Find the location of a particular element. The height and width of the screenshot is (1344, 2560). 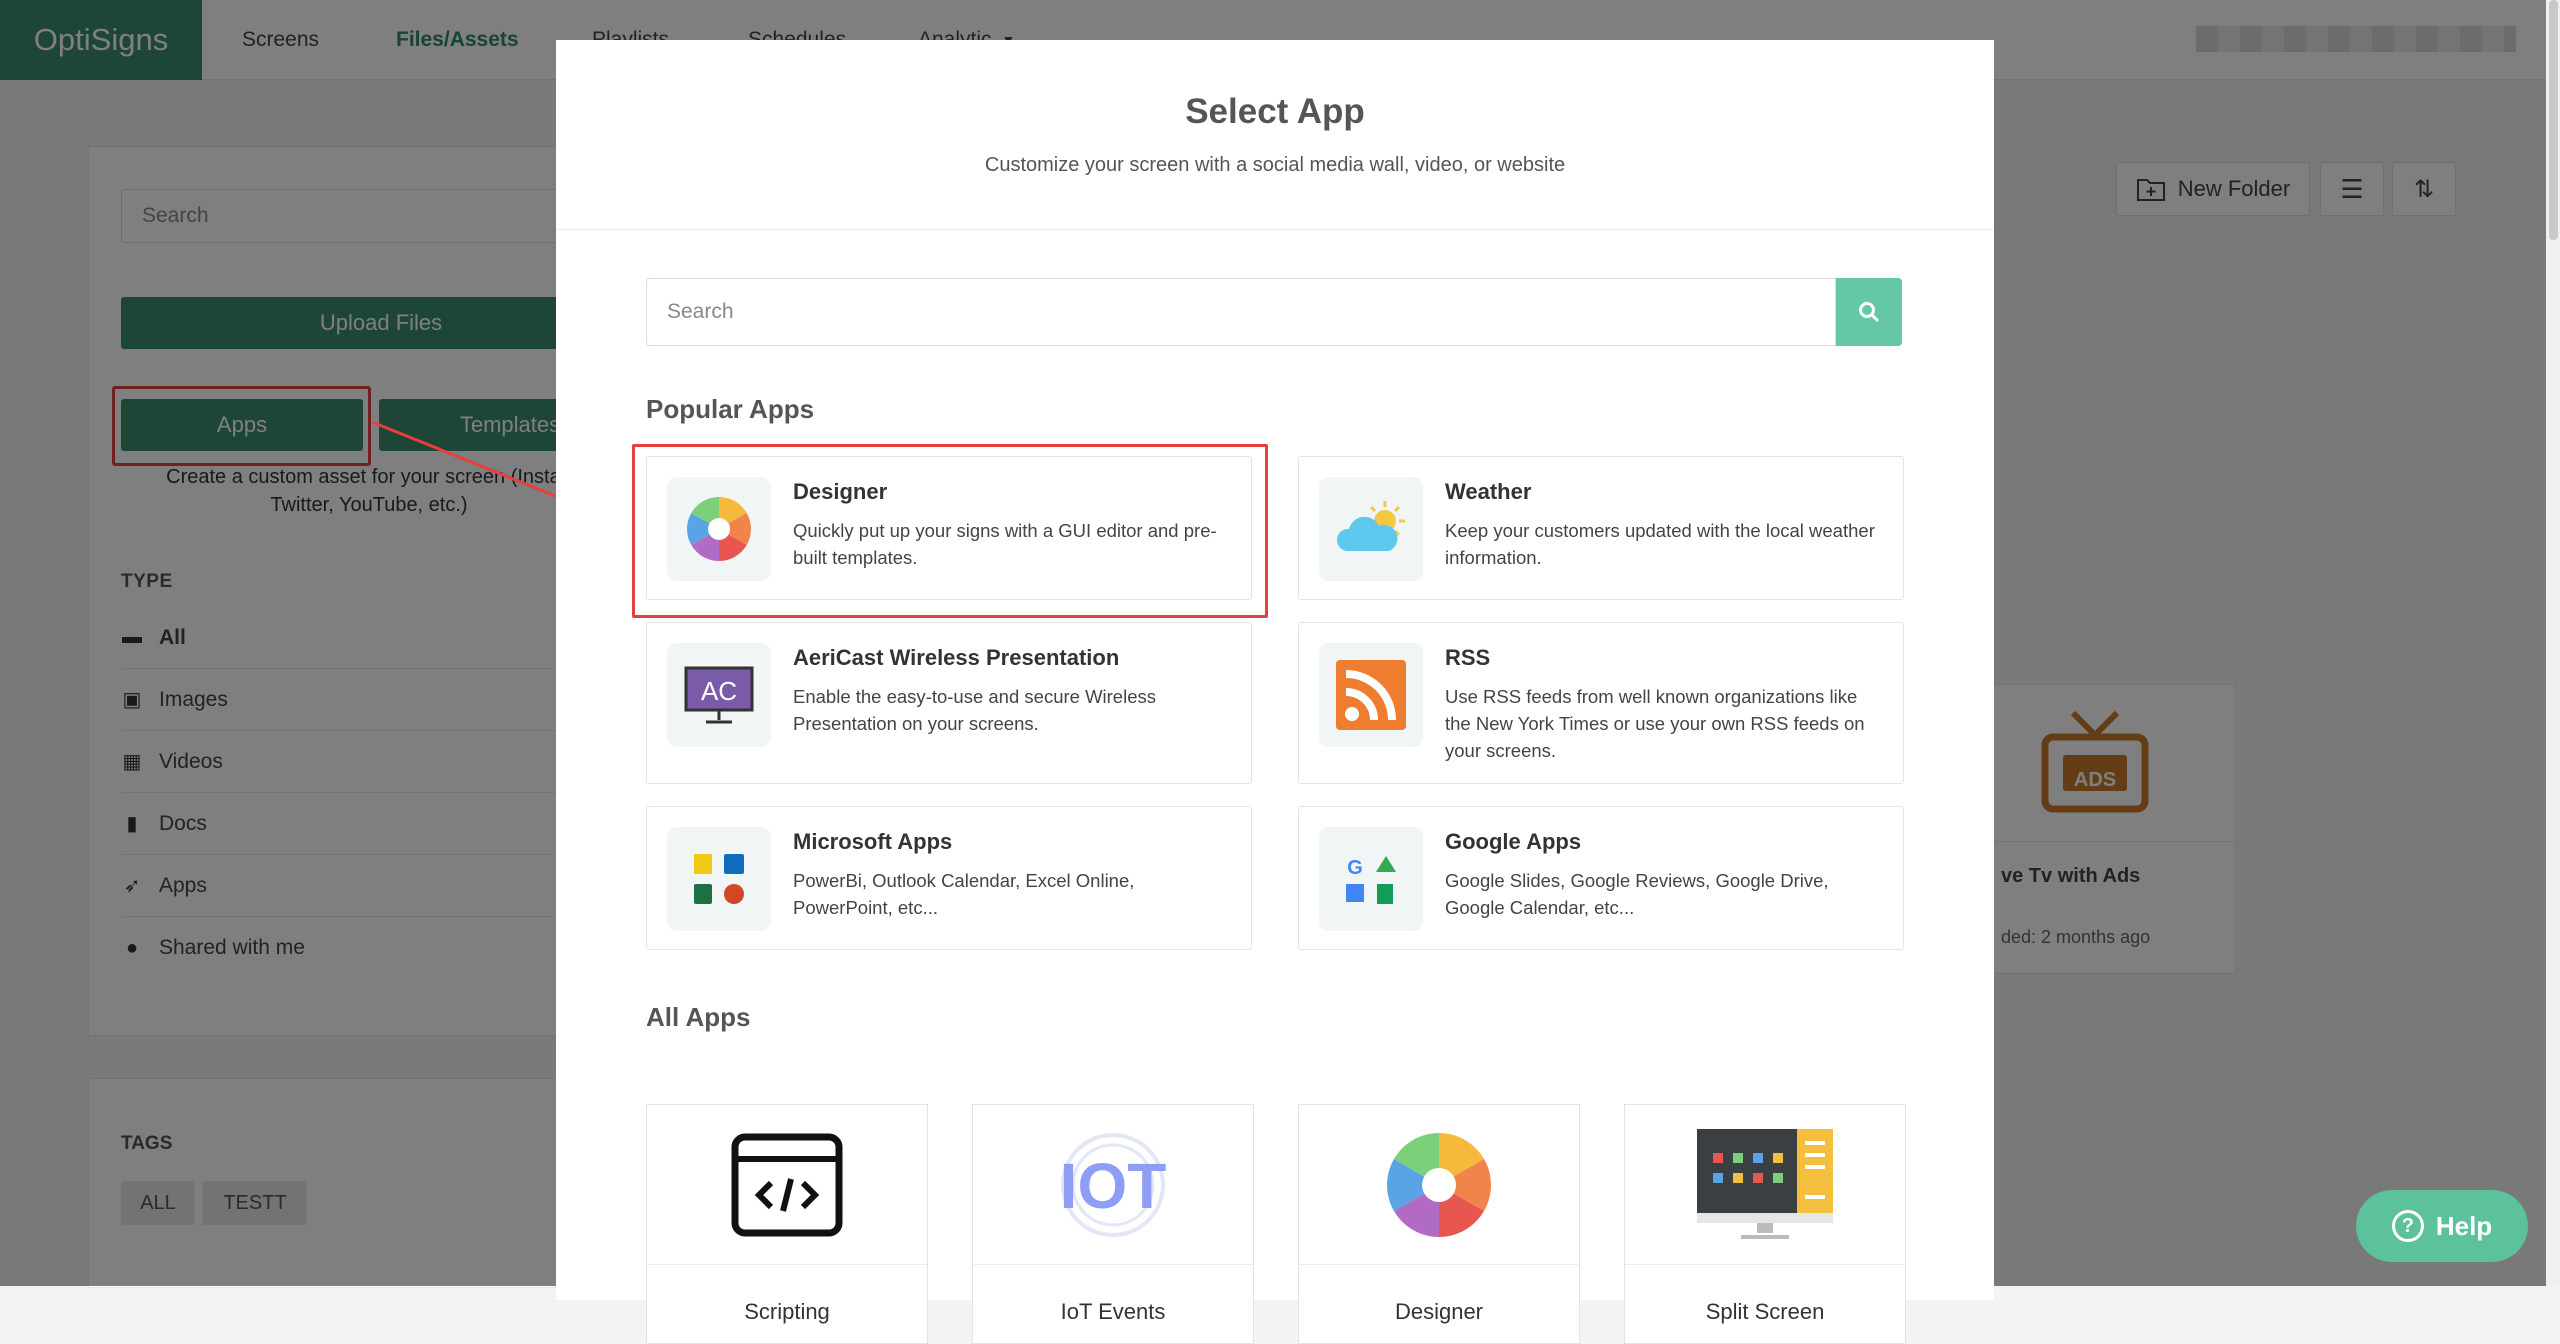

app-search-placeholder: Search is located at coordinates (700, 311).